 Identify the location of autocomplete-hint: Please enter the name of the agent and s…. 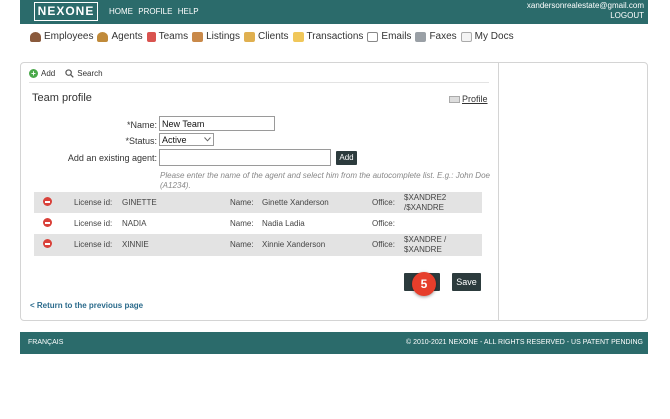
(325, 180).